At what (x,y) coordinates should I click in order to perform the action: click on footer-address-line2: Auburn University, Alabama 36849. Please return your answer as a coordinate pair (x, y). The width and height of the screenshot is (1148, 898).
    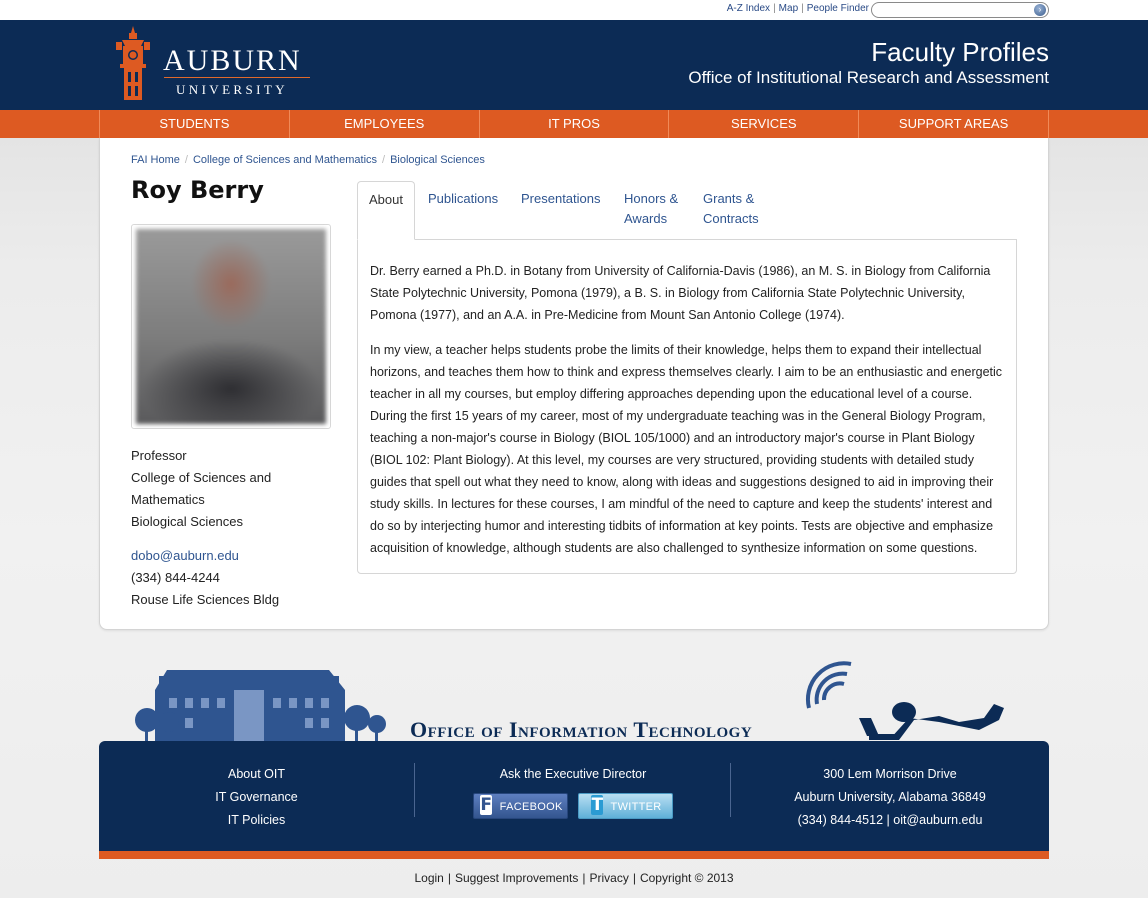
    Looking at the image, I should click on (890, 797).